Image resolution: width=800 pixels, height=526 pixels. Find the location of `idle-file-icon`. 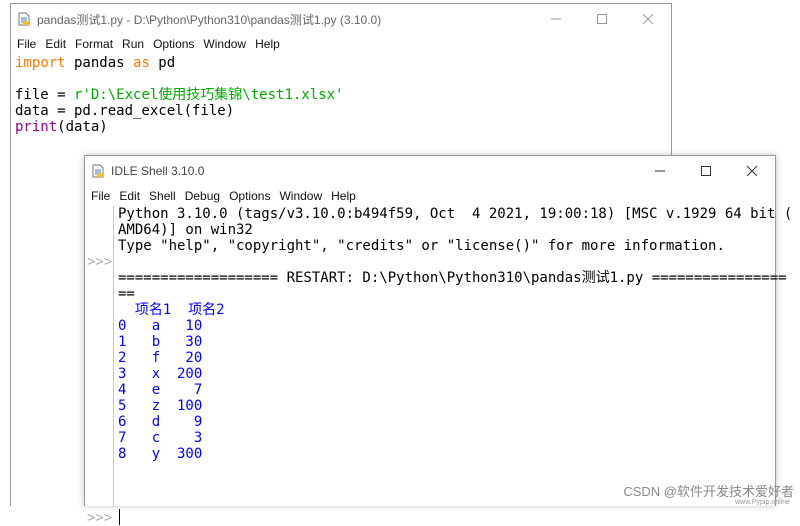

idle-file-icon is located at coordinates (24, 19).